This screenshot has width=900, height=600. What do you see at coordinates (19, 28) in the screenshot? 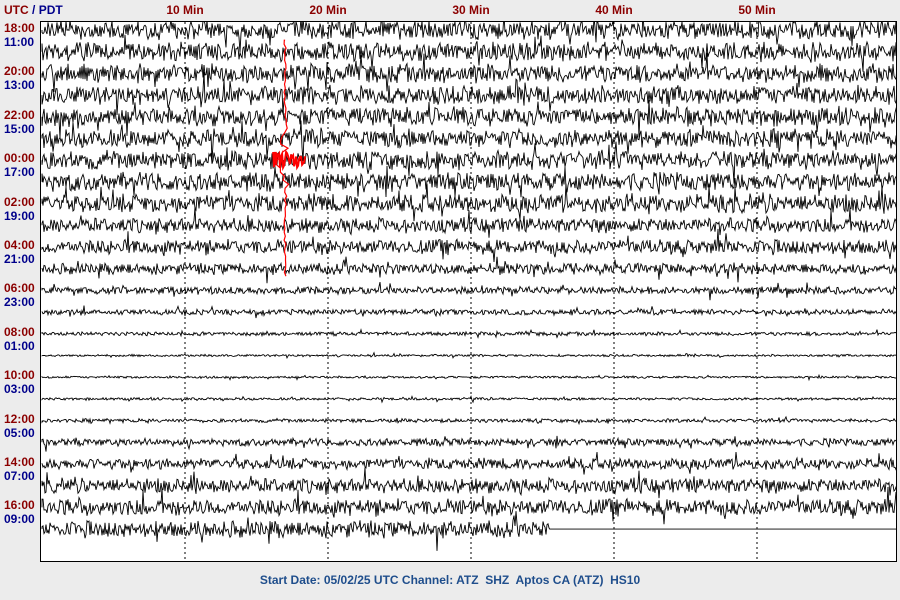
I see `row-label-utc: 18:00` at bounding box center [19, 28].